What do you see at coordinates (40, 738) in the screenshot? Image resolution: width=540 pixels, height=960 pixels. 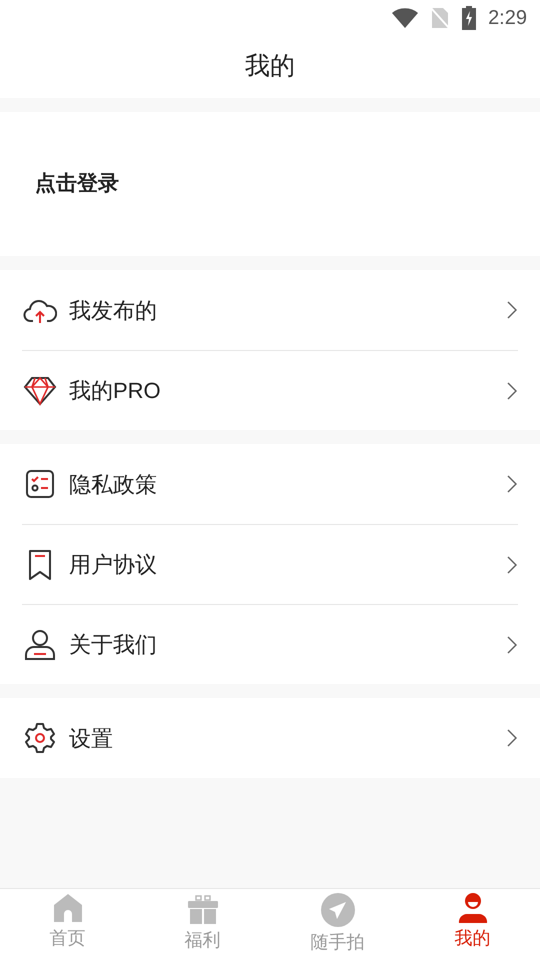 I see `settings-icon` at bounding box center [40, 738].